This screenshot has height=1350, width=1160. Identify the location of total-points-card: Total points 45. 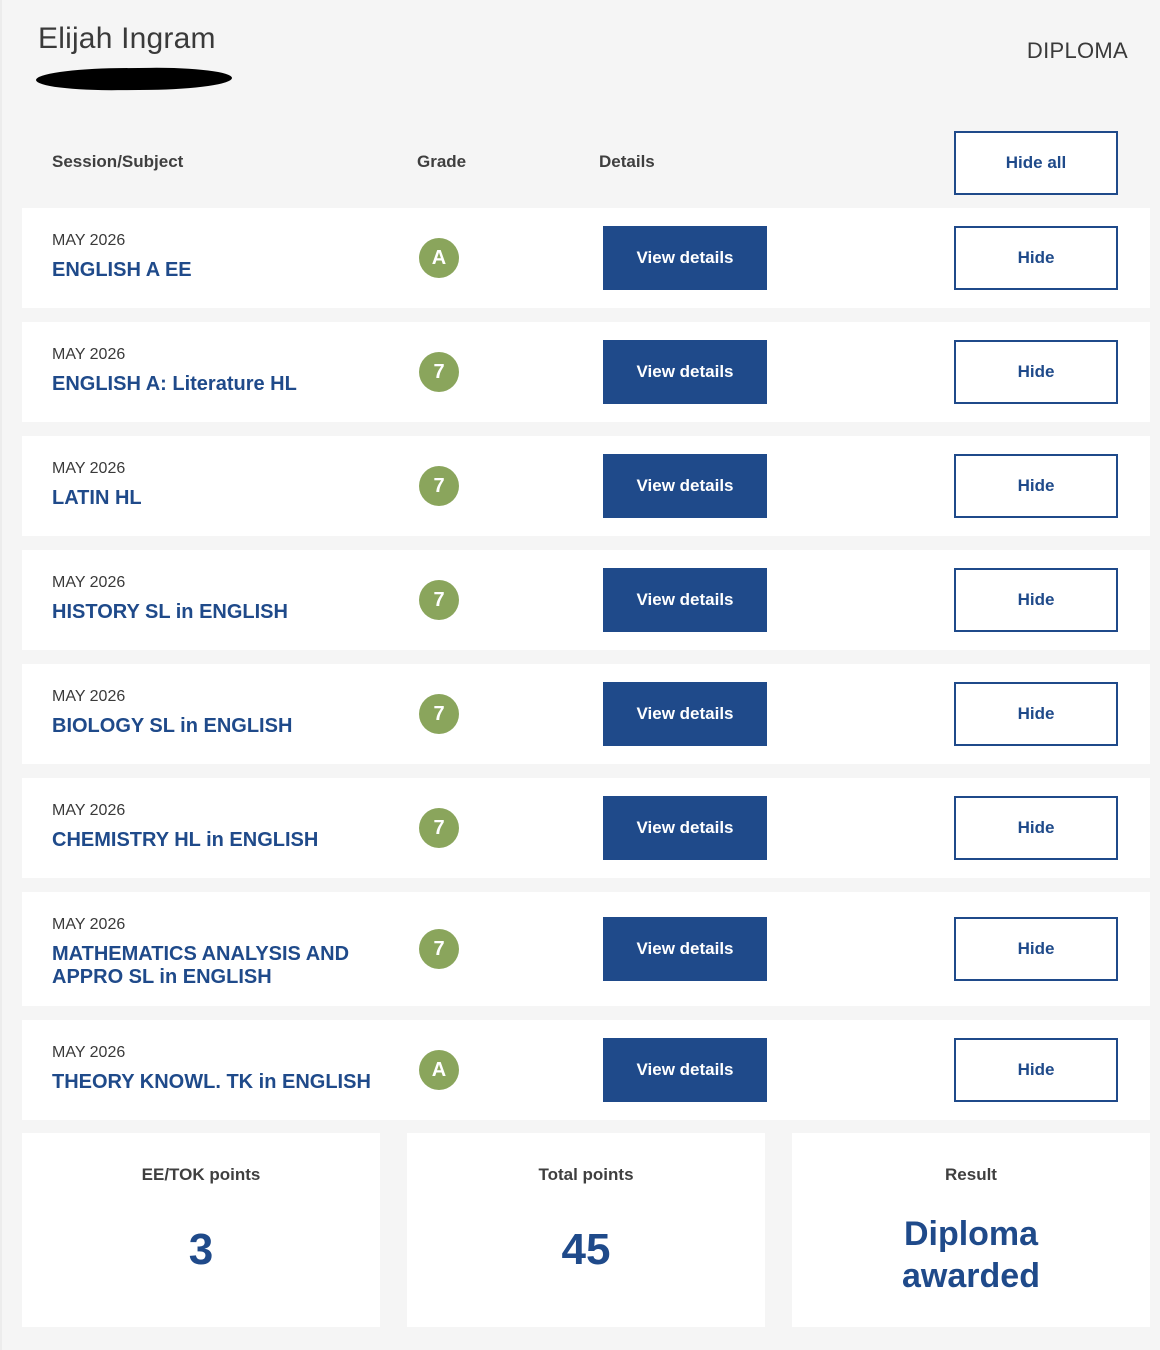
(586, 1230).